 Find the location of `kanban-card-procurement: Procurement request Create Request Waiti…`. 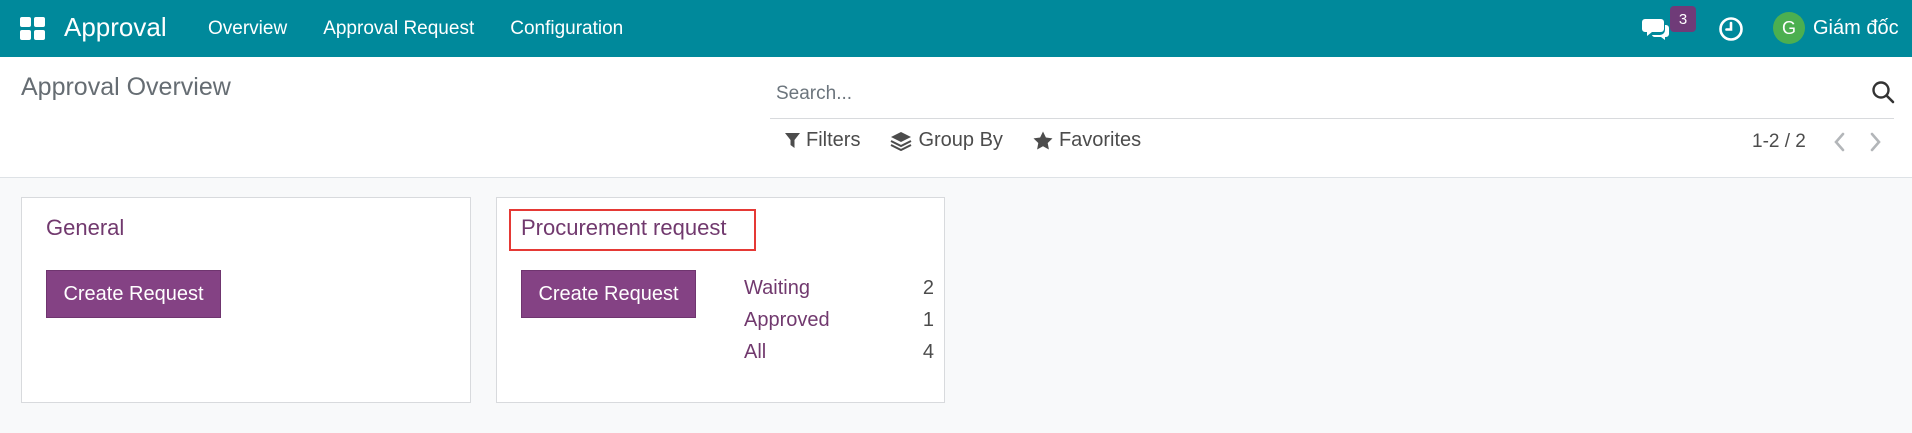

kanban-card-procurement: Procurement request Create Request Waiti… is located at coordinates (720, 300).